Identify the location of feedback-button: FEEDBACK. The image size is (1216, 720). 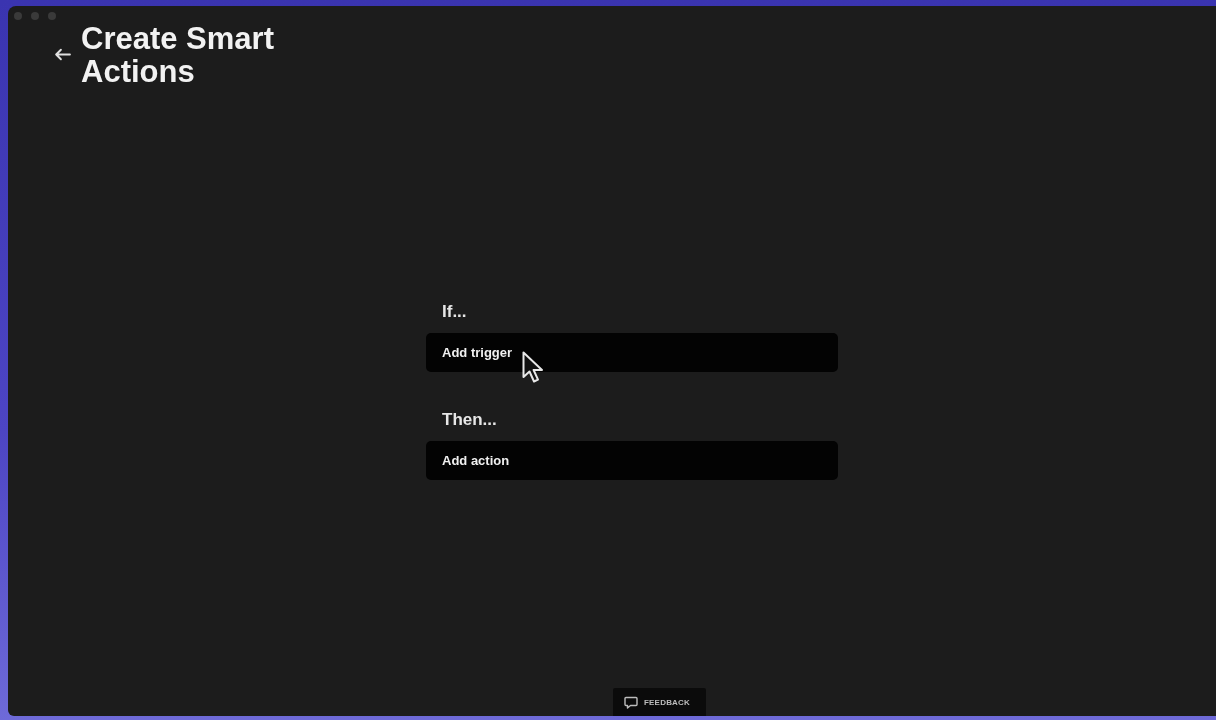
(659, 702).